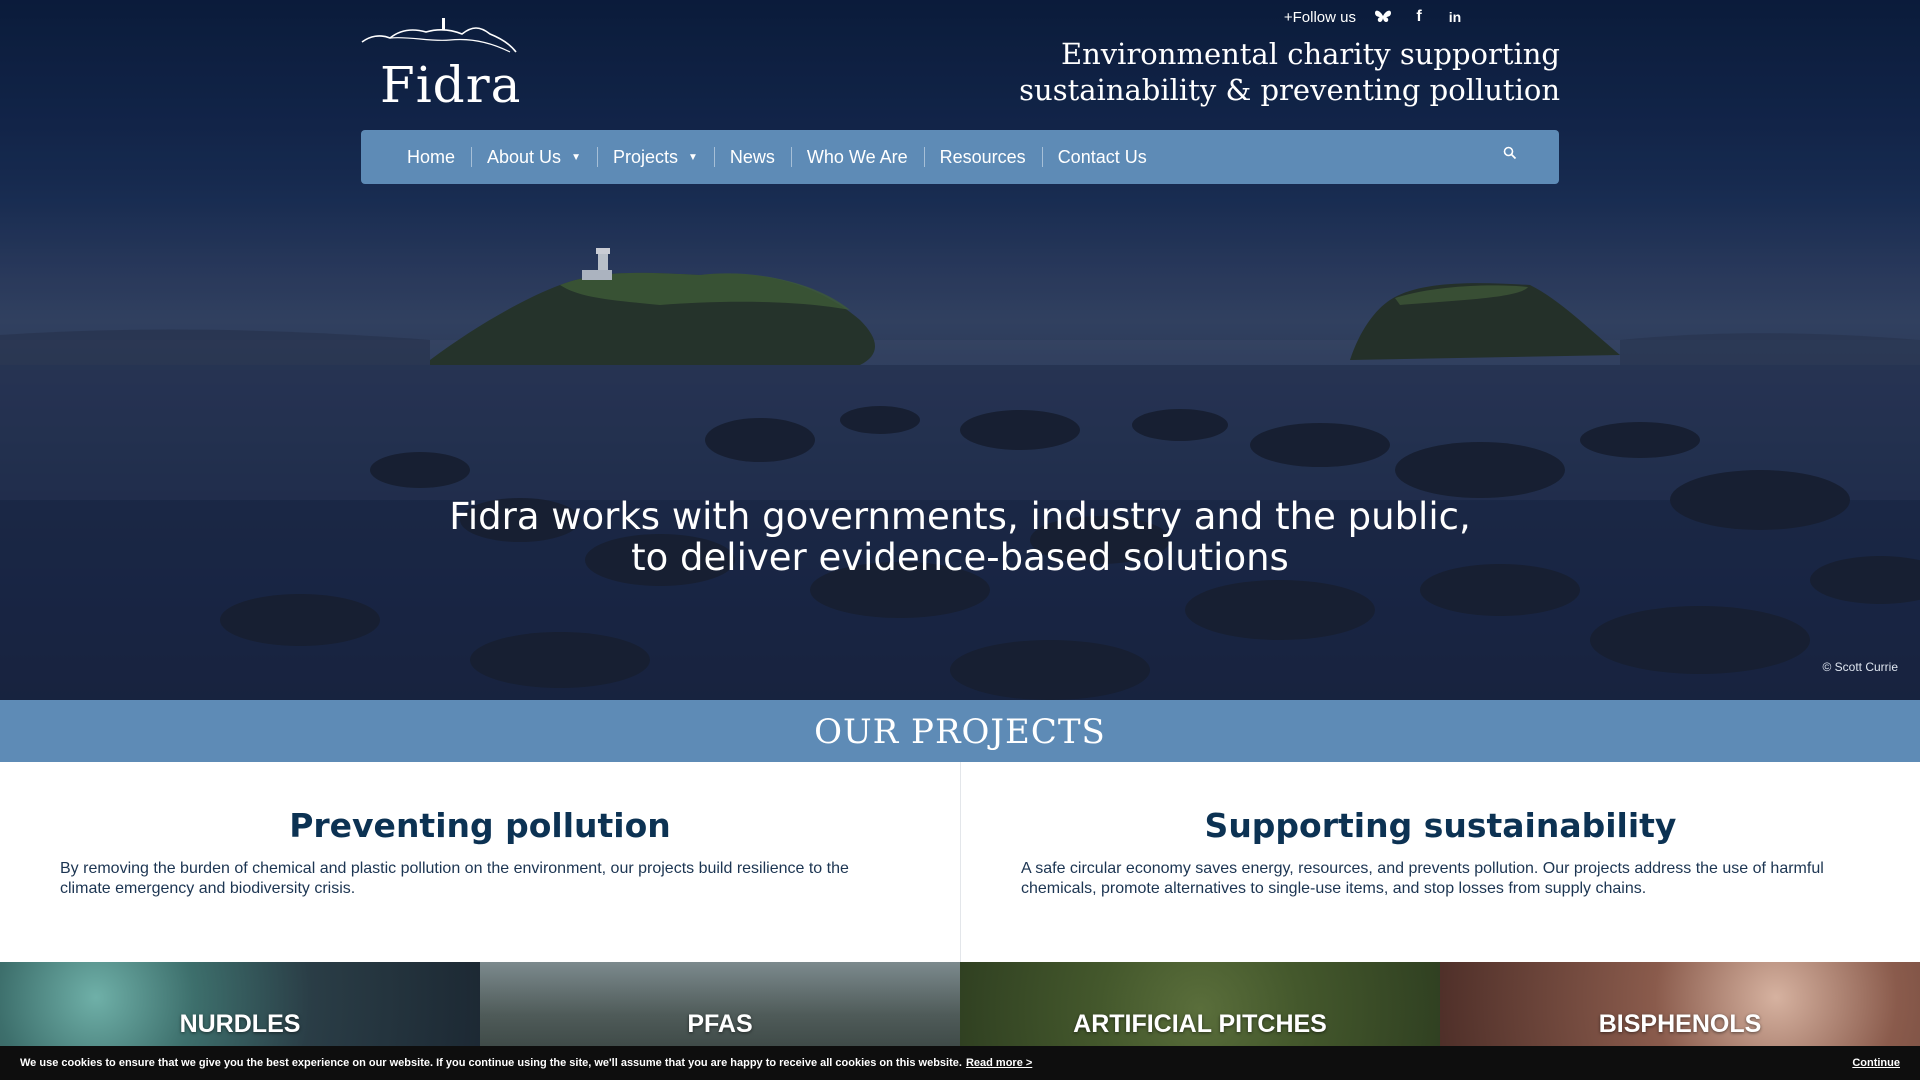  I want to click on nav-item-projects: Projects ▼, so click(655, 157).